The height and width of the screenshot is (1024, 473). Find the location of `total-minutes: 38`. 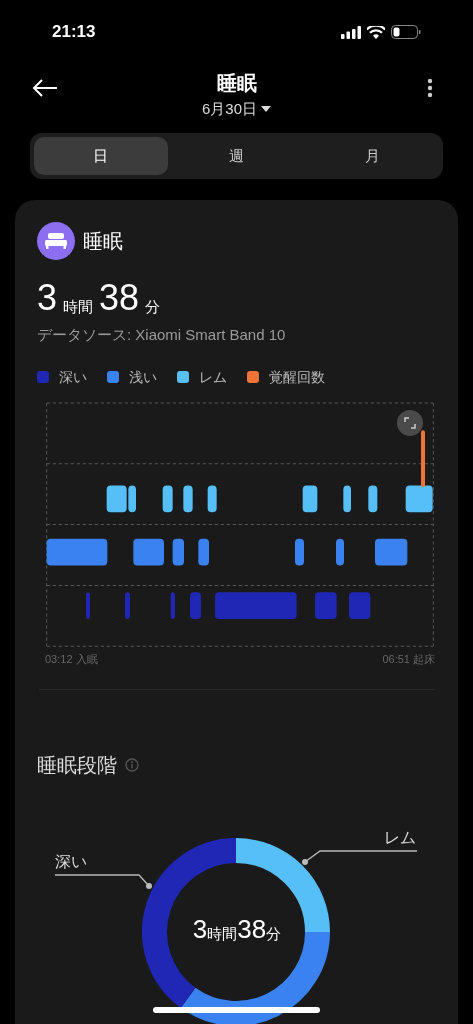

total-minutes: 38 is located at coordinates (252, 929).